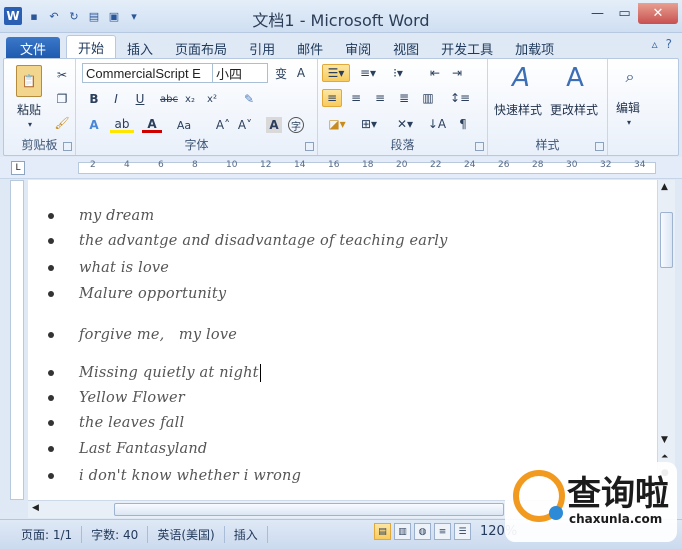 This screenshot has width=682, height=549. What do you see at coordinates (428, 98) in the screenshot?
I see `distributed-icon: ▥` at bounding box center [428, 98].